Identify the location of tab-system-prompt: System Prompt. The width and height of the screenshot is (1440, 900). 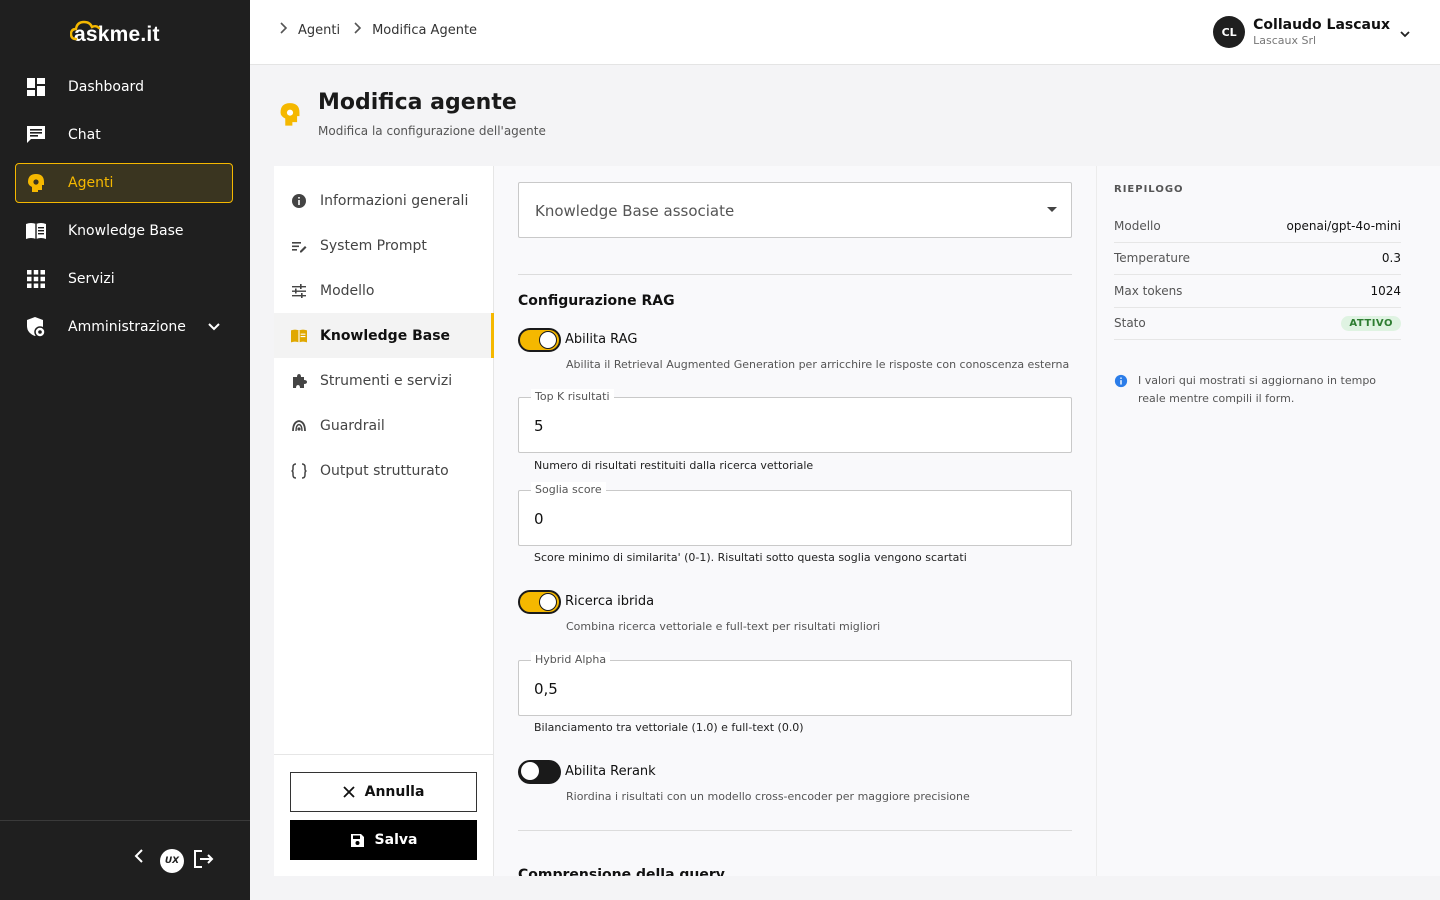
(383, 245).